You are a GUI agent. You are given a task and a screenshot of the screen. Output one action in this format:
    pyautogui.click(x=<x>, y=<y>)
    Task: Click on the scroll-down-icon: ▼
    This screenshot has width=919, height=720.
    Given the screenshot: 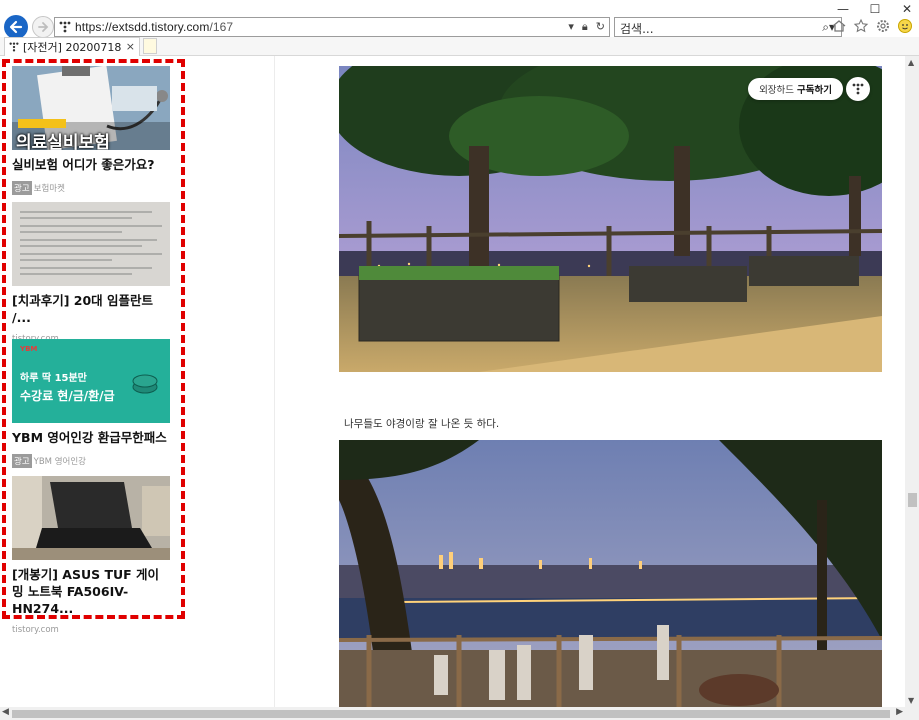 What is the action you would take?
    pyautogui.click(x=911, y=700)
    